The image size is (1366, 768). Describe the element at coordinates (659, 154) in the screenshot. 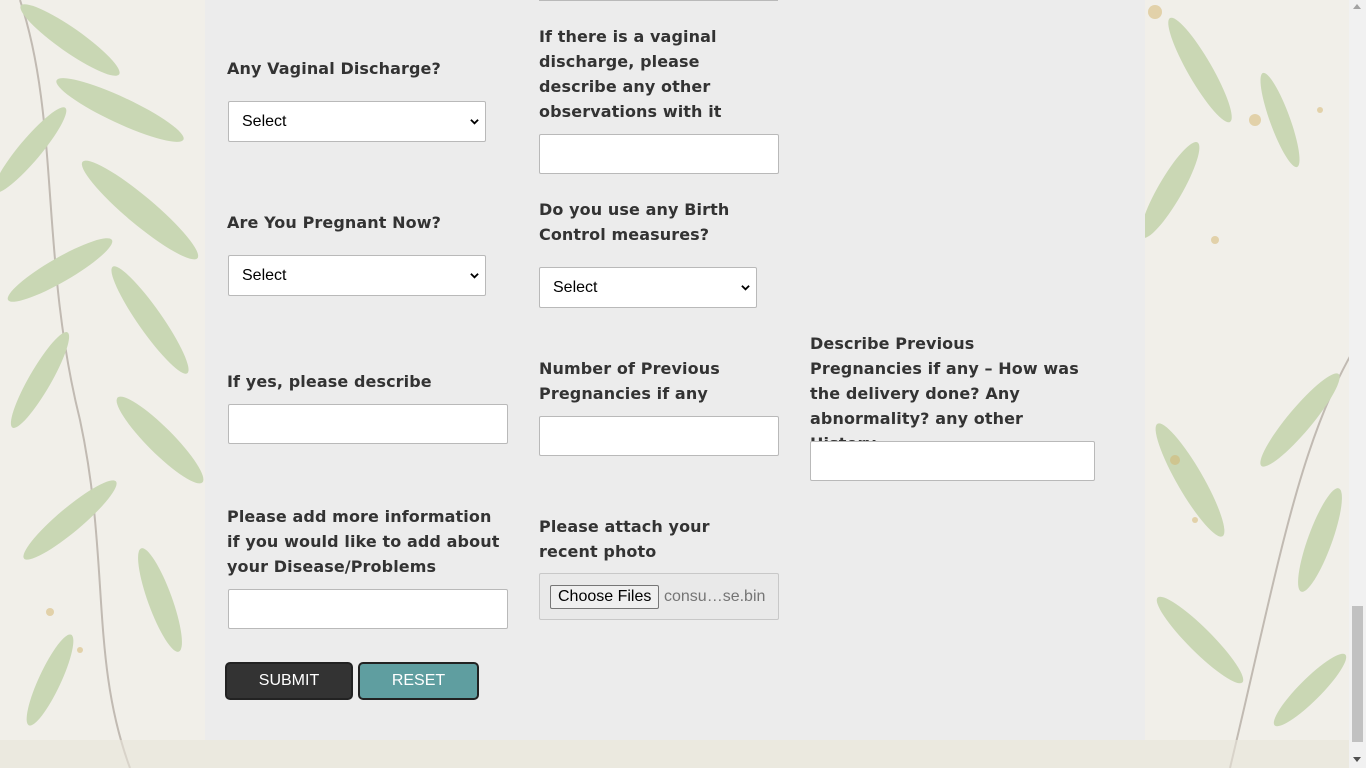

I see `discharge-observations-input` at that location.